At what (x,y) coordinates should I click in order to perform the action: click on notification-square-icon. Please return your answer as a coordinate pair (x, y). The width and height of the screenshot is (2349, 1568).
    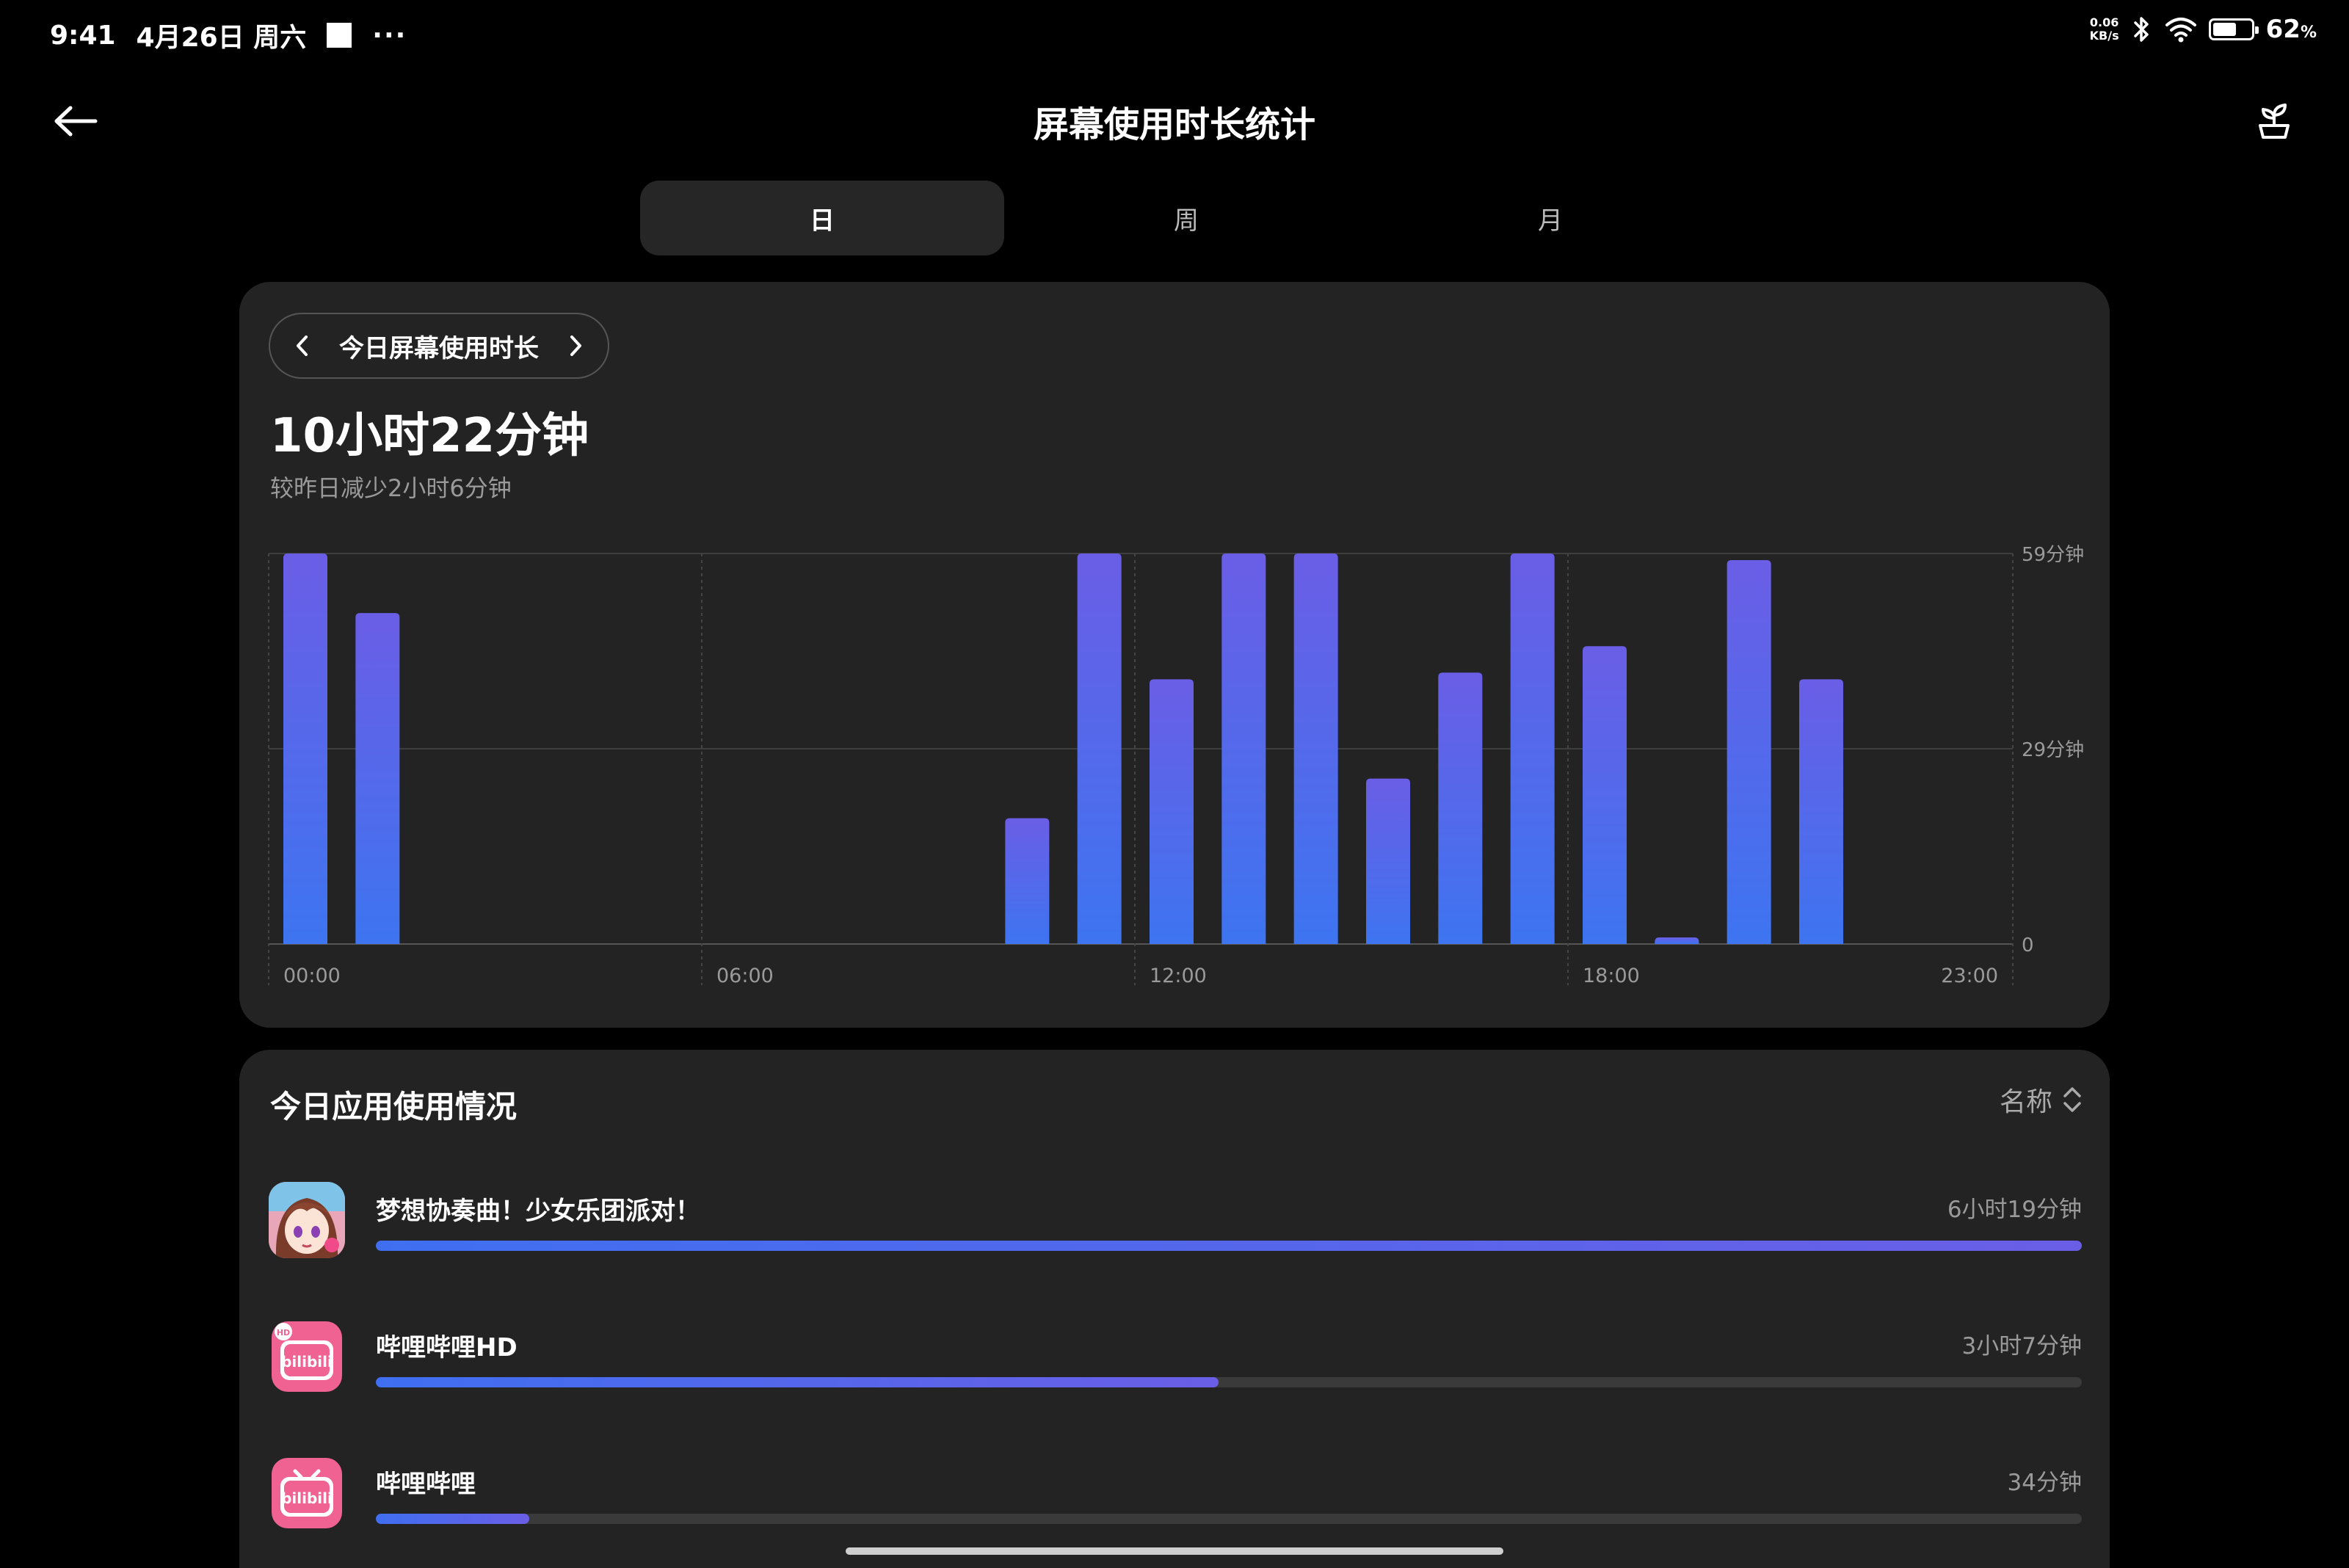
    Looking at the image, I should click on (339, 35).